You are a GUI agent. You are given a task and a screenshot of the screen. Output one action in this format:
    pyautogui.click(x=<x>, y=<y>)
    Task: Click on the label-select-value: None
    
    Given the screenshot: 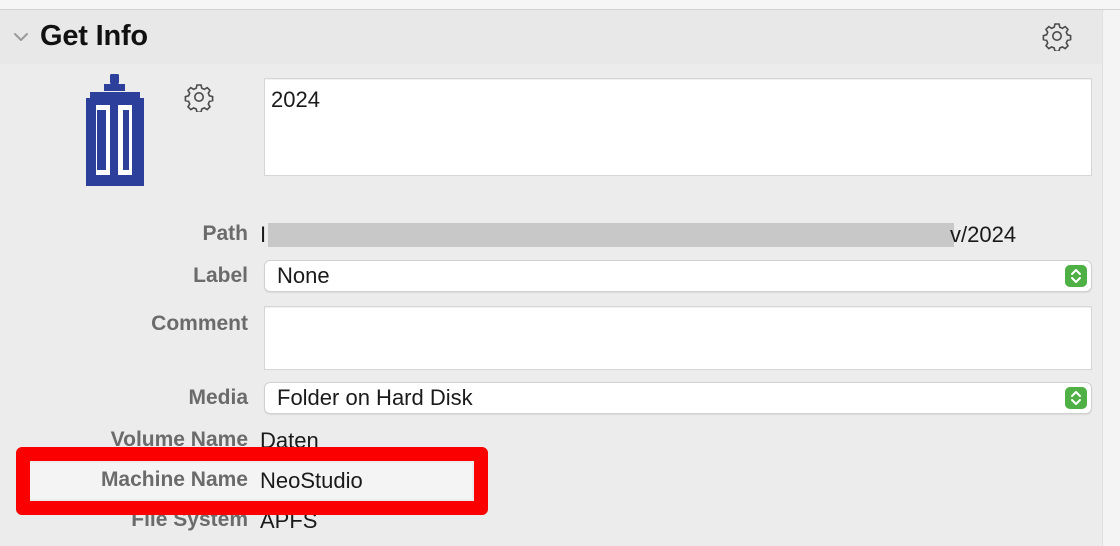 What is the action you would take?
    pyautogui.click(x=303, y=275)
    